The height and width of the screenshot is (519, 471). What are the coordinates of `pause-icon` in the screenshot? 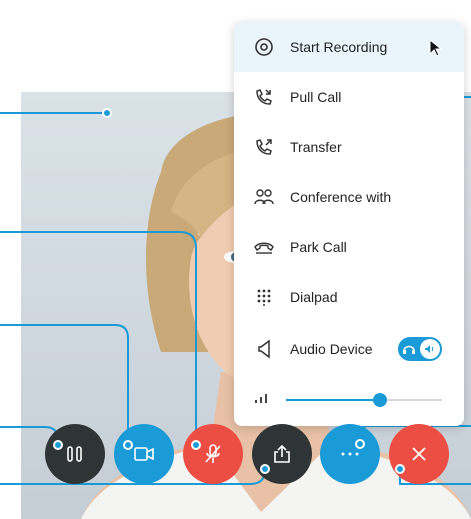 It's located at (74, 454).